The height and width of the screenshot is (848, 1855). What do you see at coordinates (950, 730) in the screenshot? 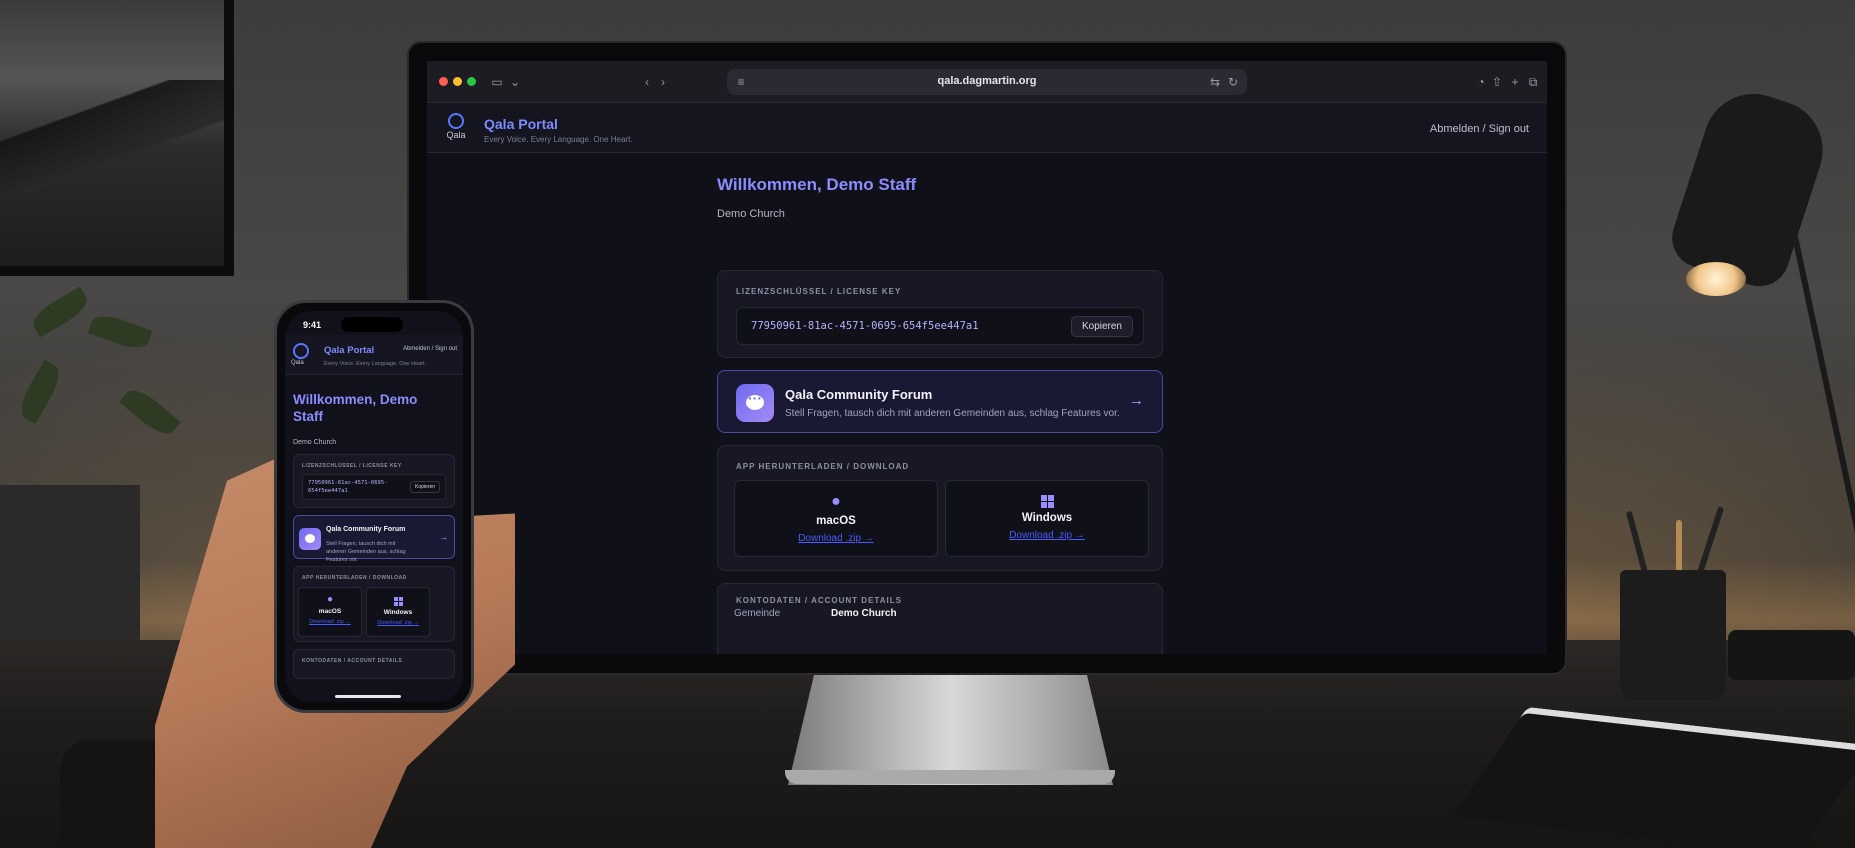
I see `monitor-stand` at bounding box center [950, 730].